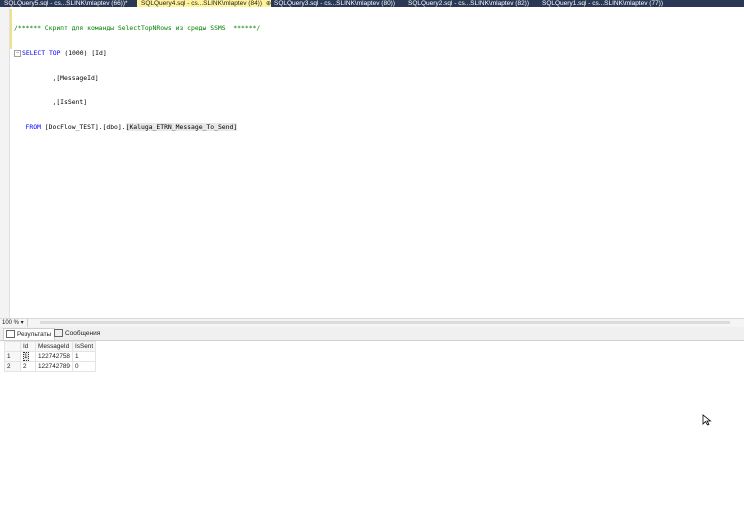 This screenshot has height=512, width=744. What do you see at coordinates (12, 366) in the screenshot?
I see `row-number: 2` at bounding box center [12, 366].